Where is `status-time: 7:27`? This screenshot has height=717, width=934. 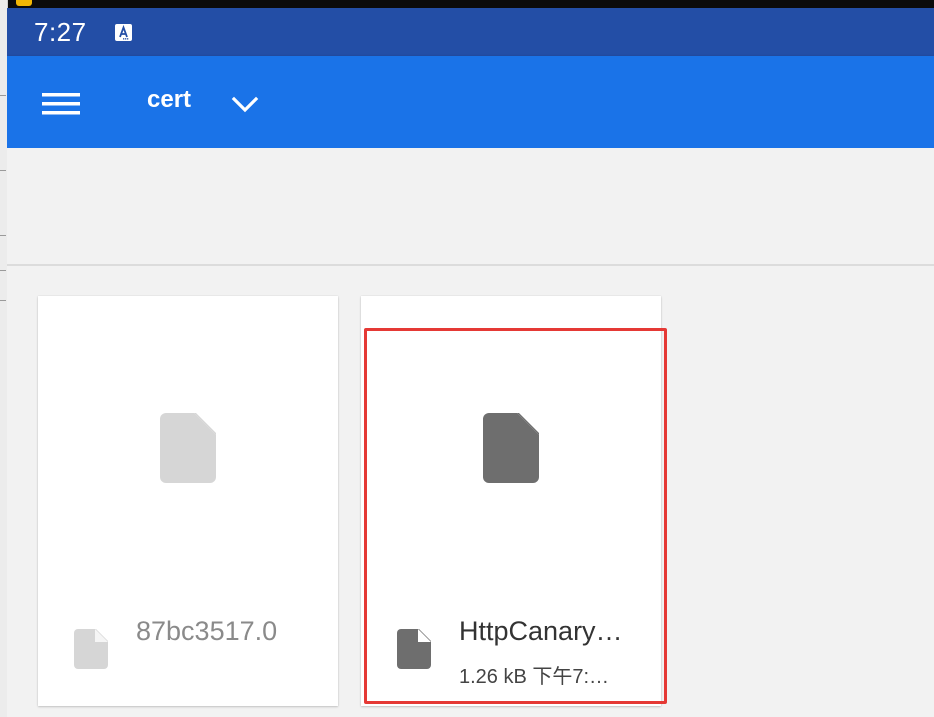 status-time: 7:27 is located at coordinates (60, 32).